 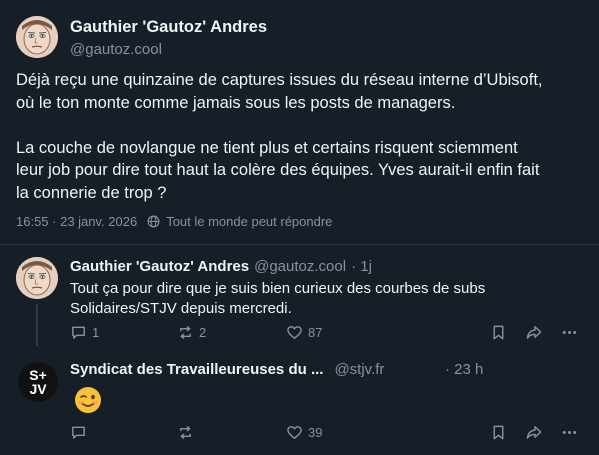 What do you see at coordinates (304, 432) in the screenshot?
I see `like-button: 39` at bounding box center [304, 432].